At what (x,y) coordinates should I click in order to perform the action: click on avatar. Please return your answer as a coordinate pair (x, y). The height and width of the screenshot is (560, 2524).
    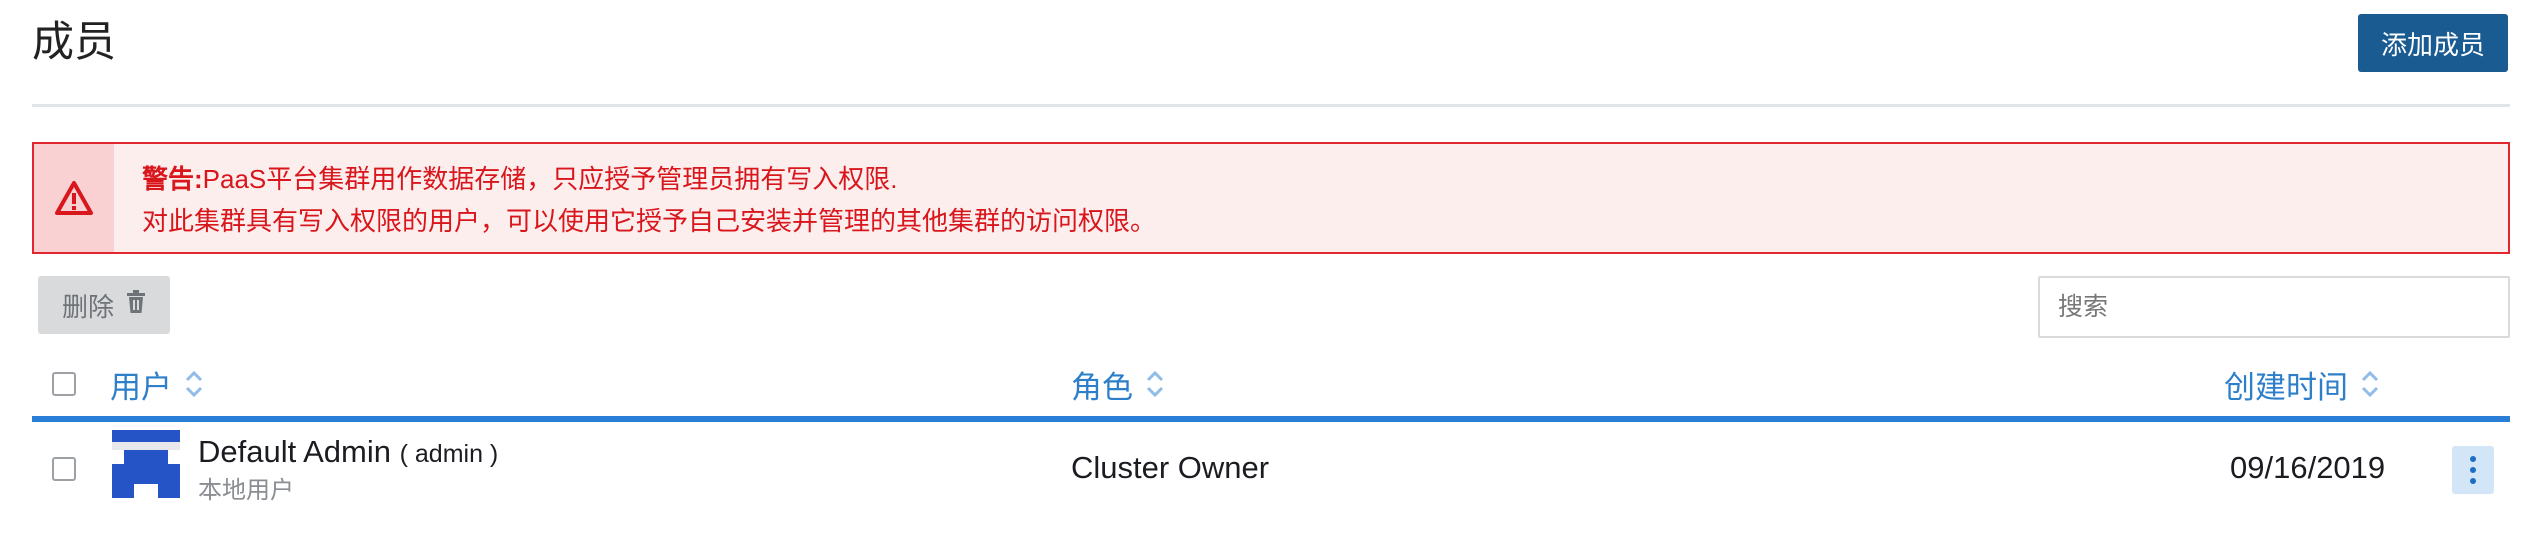
    Looking at the image, I should click on (146, 464).